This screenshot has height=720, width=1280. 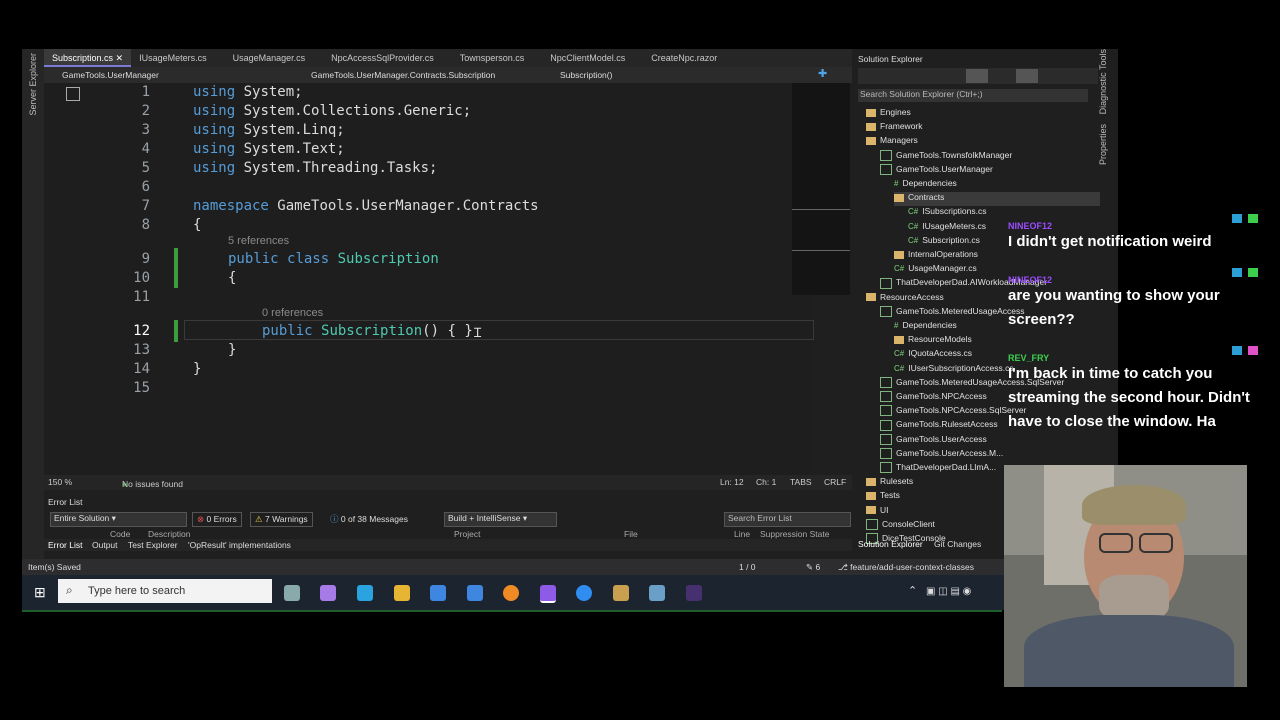 I want to click on tree-item-label: ConsoleClient, so click(x=908, y=523).